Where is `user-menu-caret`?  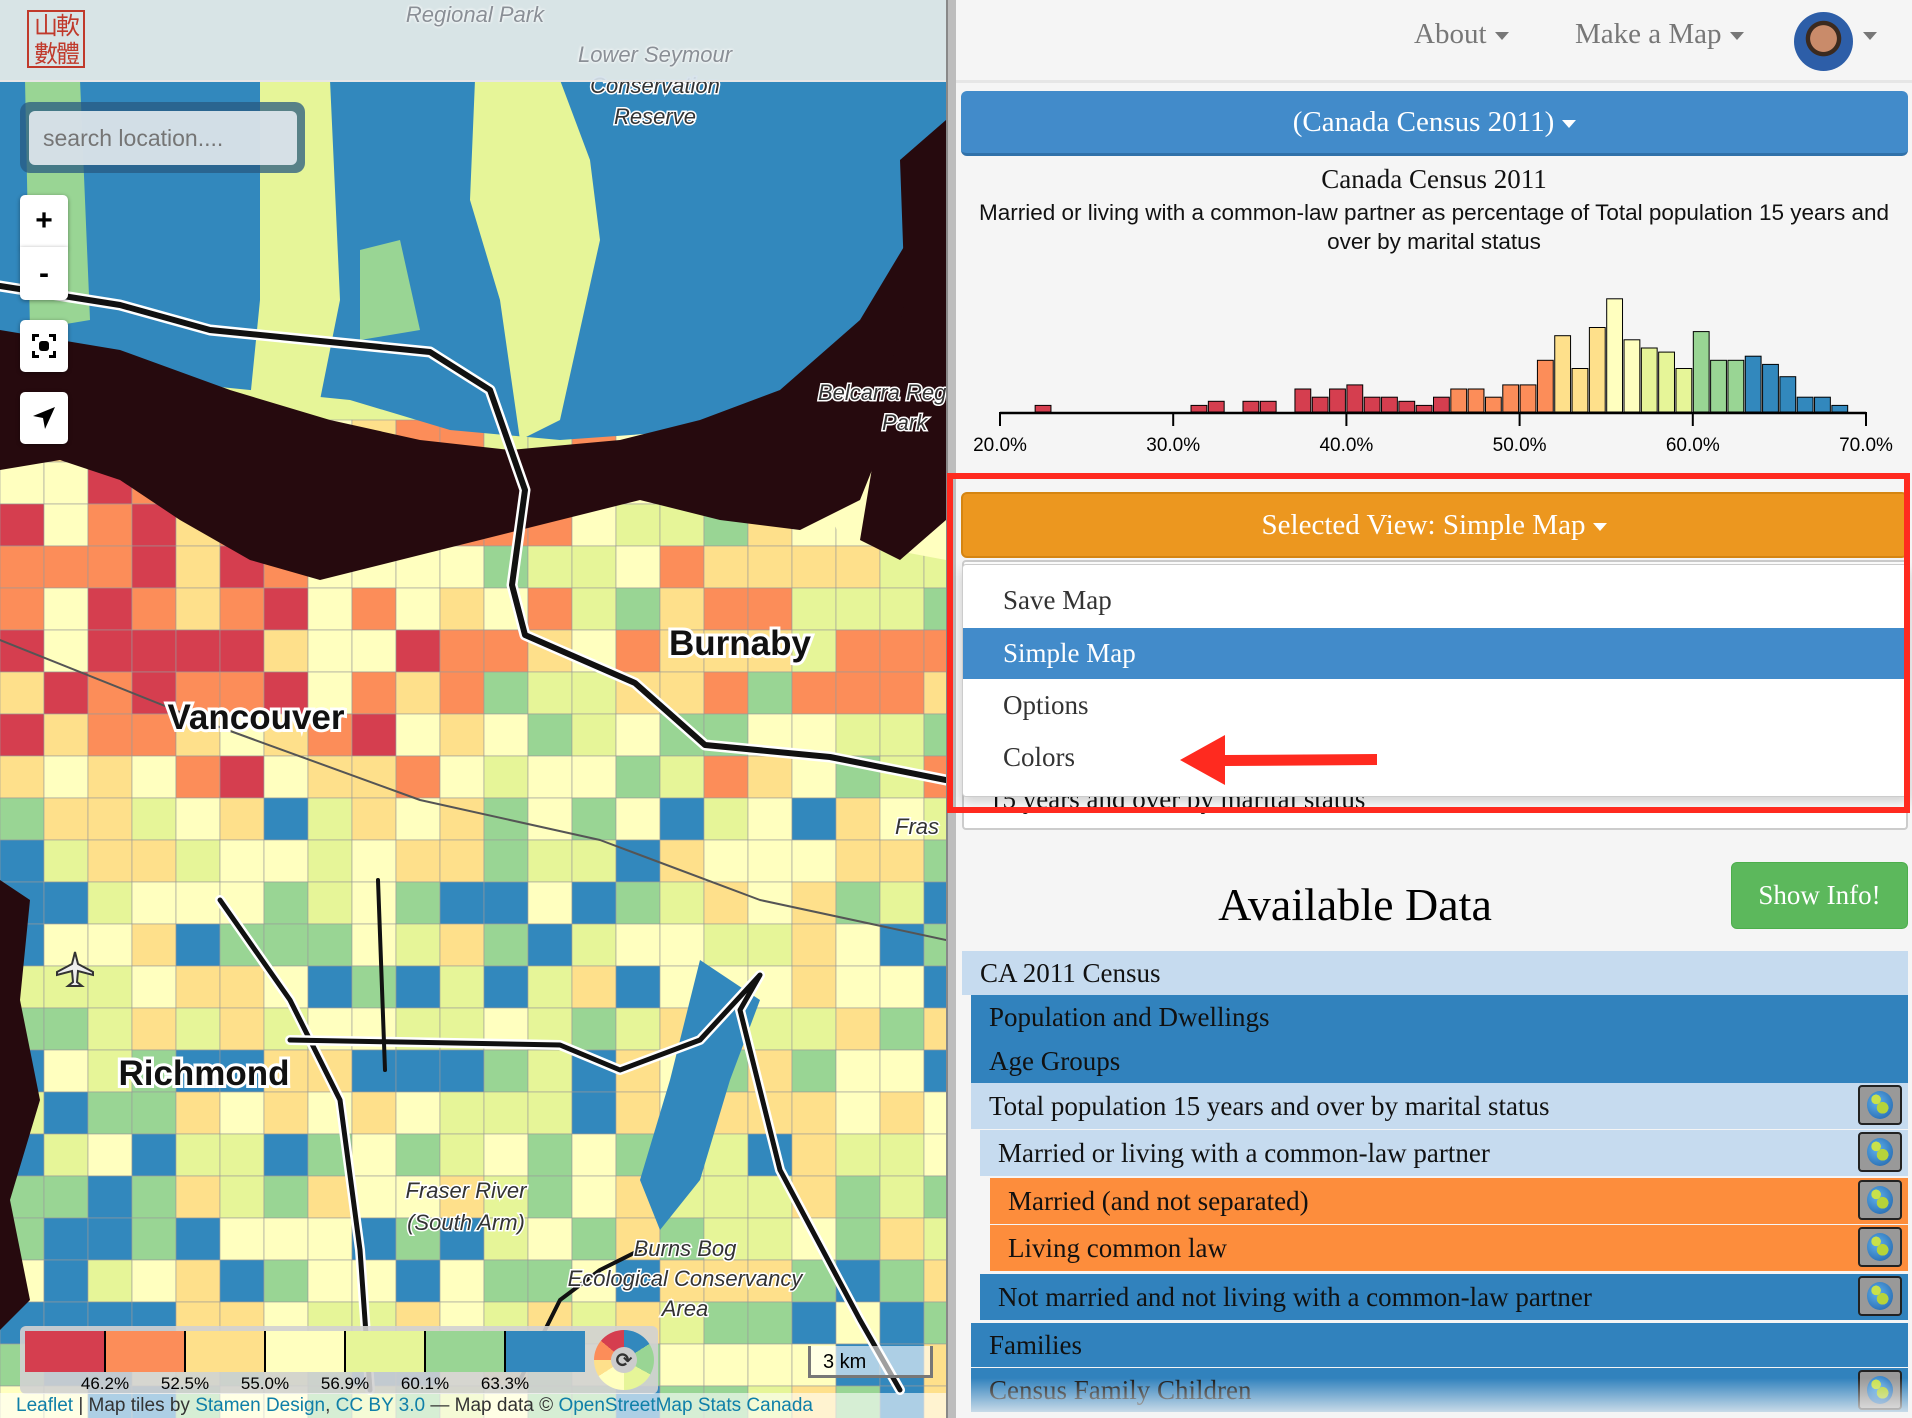 user-menu-caret is located at coordinates (1866, 34).